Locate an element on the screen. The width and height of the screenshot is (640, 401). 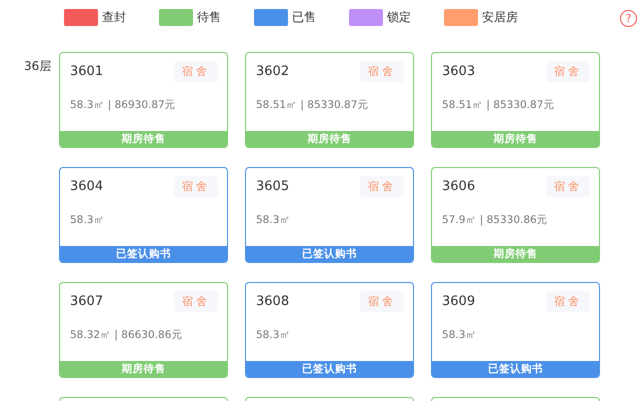
unit-card: 3608 宿舍 58.3㎡ 已签认购书 is located at coordinates (329, 330).